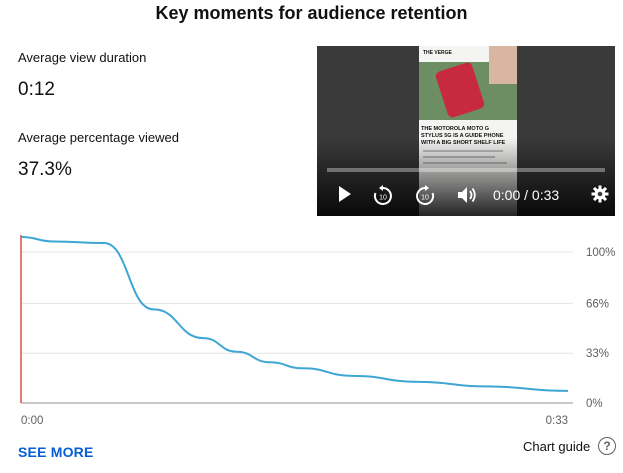 The height and width of the screenshot is (473, 623). I want to click on avg-percentage-viewed-label: Average percentage viewed, so click(98, 137).